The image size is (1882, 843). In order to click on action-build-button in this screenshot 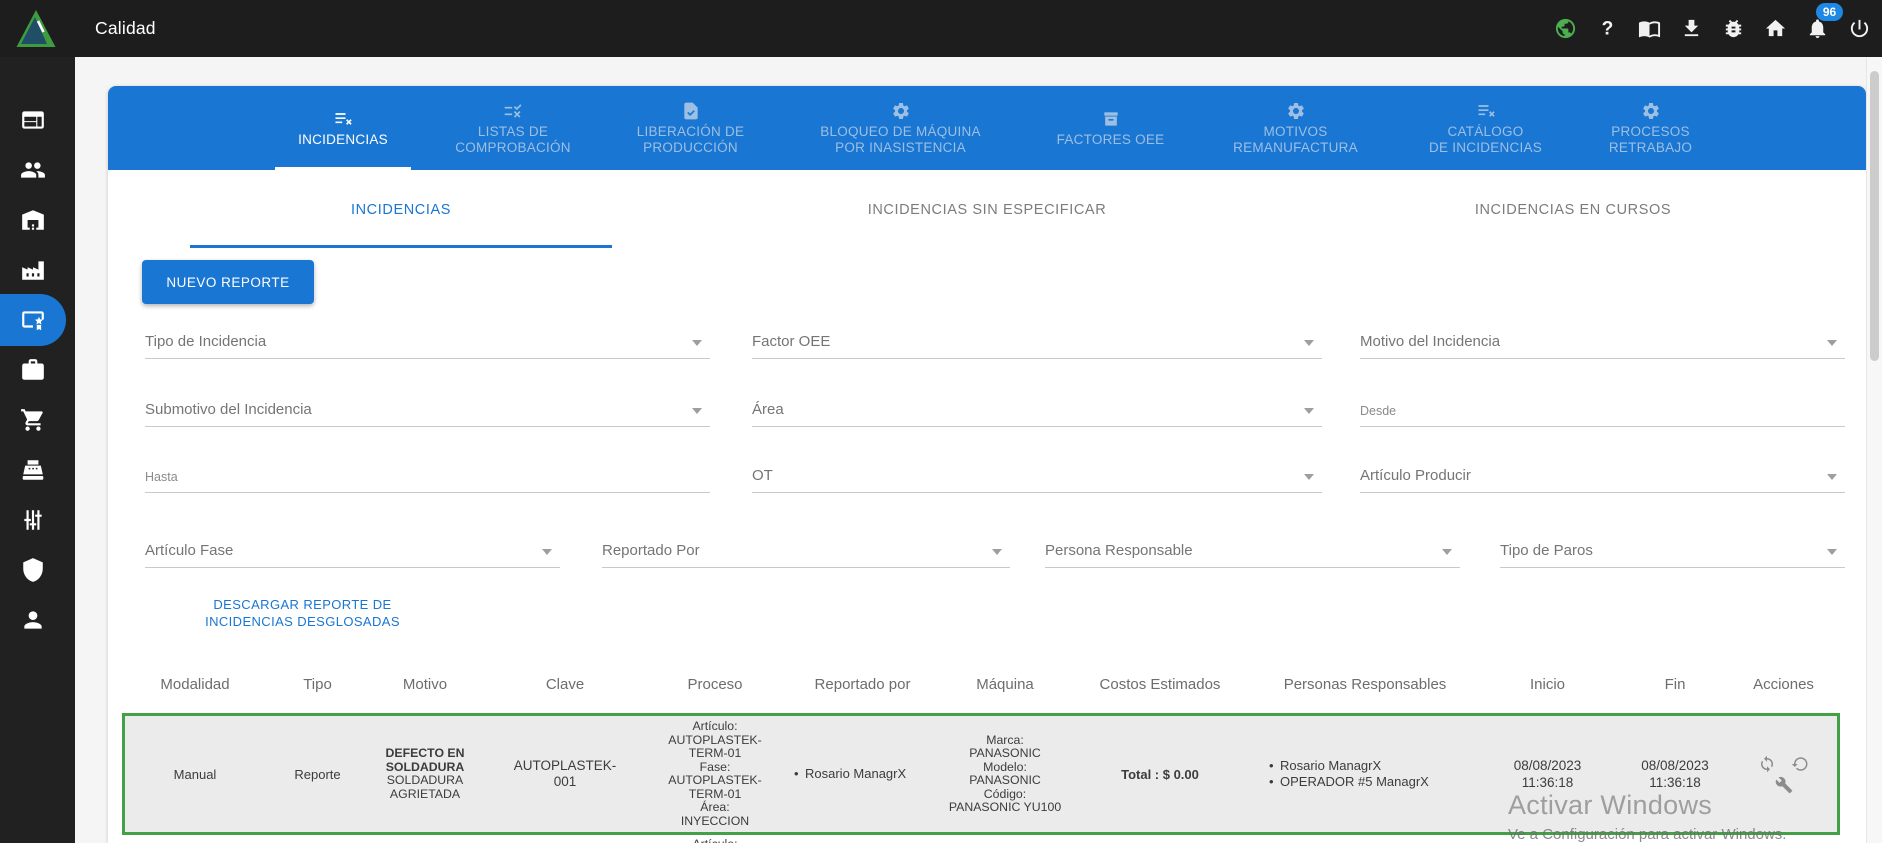, I will do `click(1784, 785)`.